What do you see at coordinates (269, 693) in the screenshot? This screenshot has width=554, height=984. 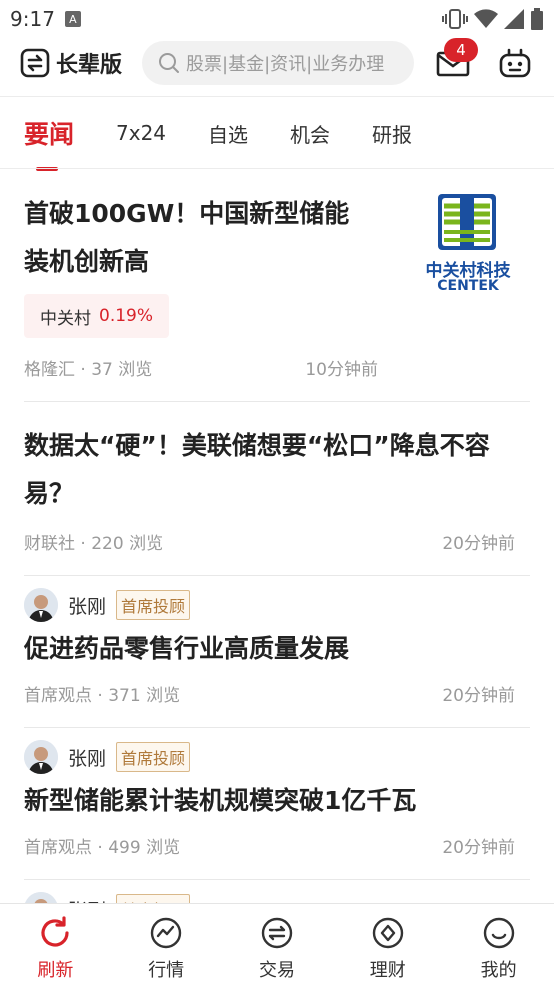 I see `news-meta: 首席观点 · 371 浏览 20分钟前` at bounding box center [269, 693].